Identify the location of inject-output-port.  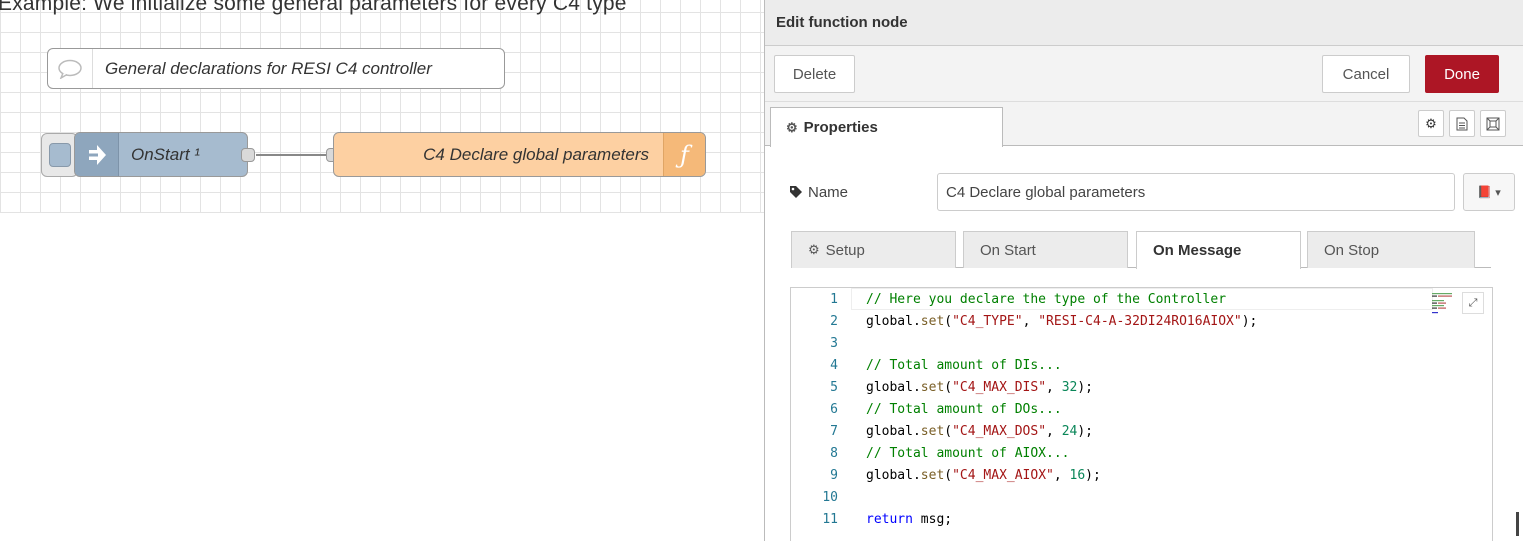
(248, 155).